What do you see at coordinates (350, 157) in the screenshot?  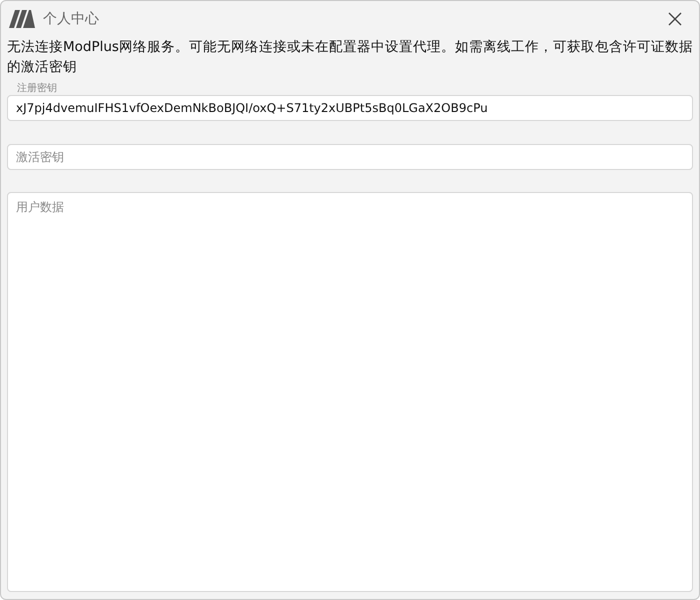 I see `activation-key-field: 激活密钥` at bounding box center [350, 157].